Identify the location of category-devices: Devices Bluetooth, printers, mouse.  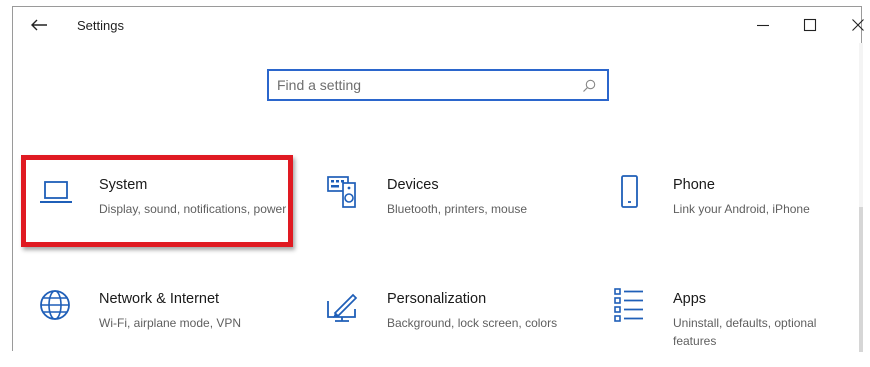
(458, 213).